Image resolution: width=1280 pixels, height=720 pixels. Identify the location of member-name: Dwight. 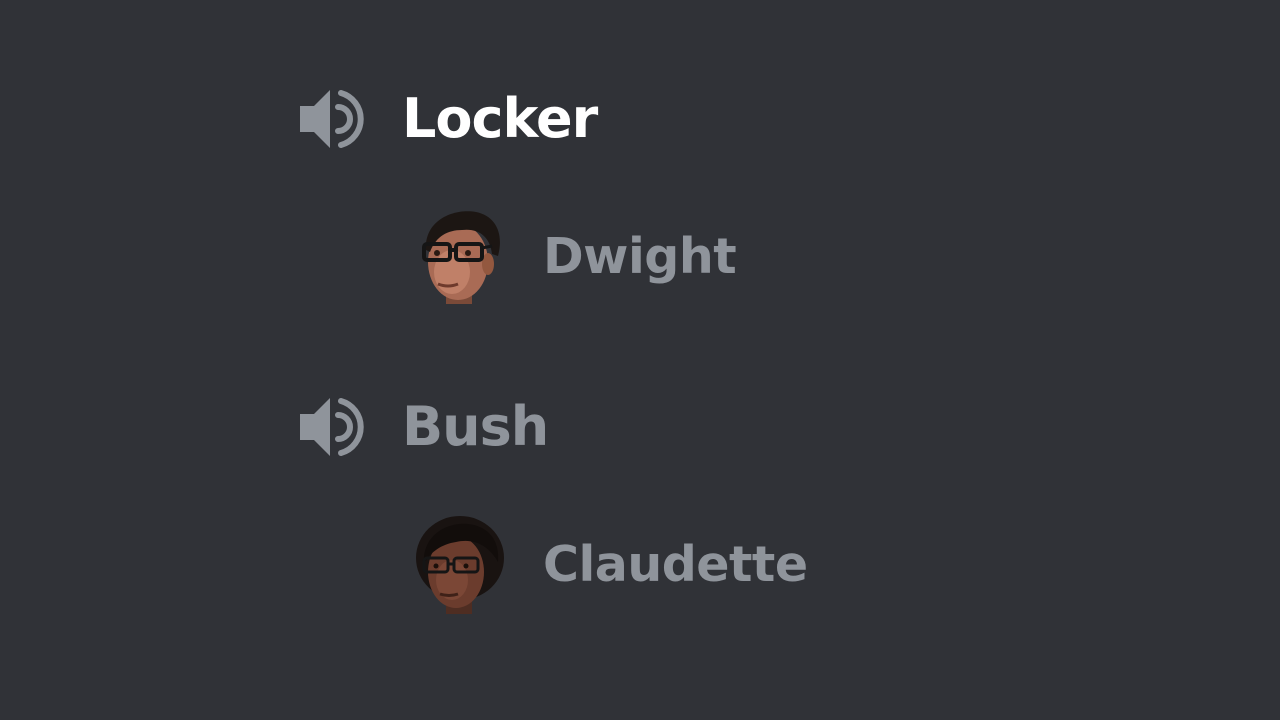
(640, 256).